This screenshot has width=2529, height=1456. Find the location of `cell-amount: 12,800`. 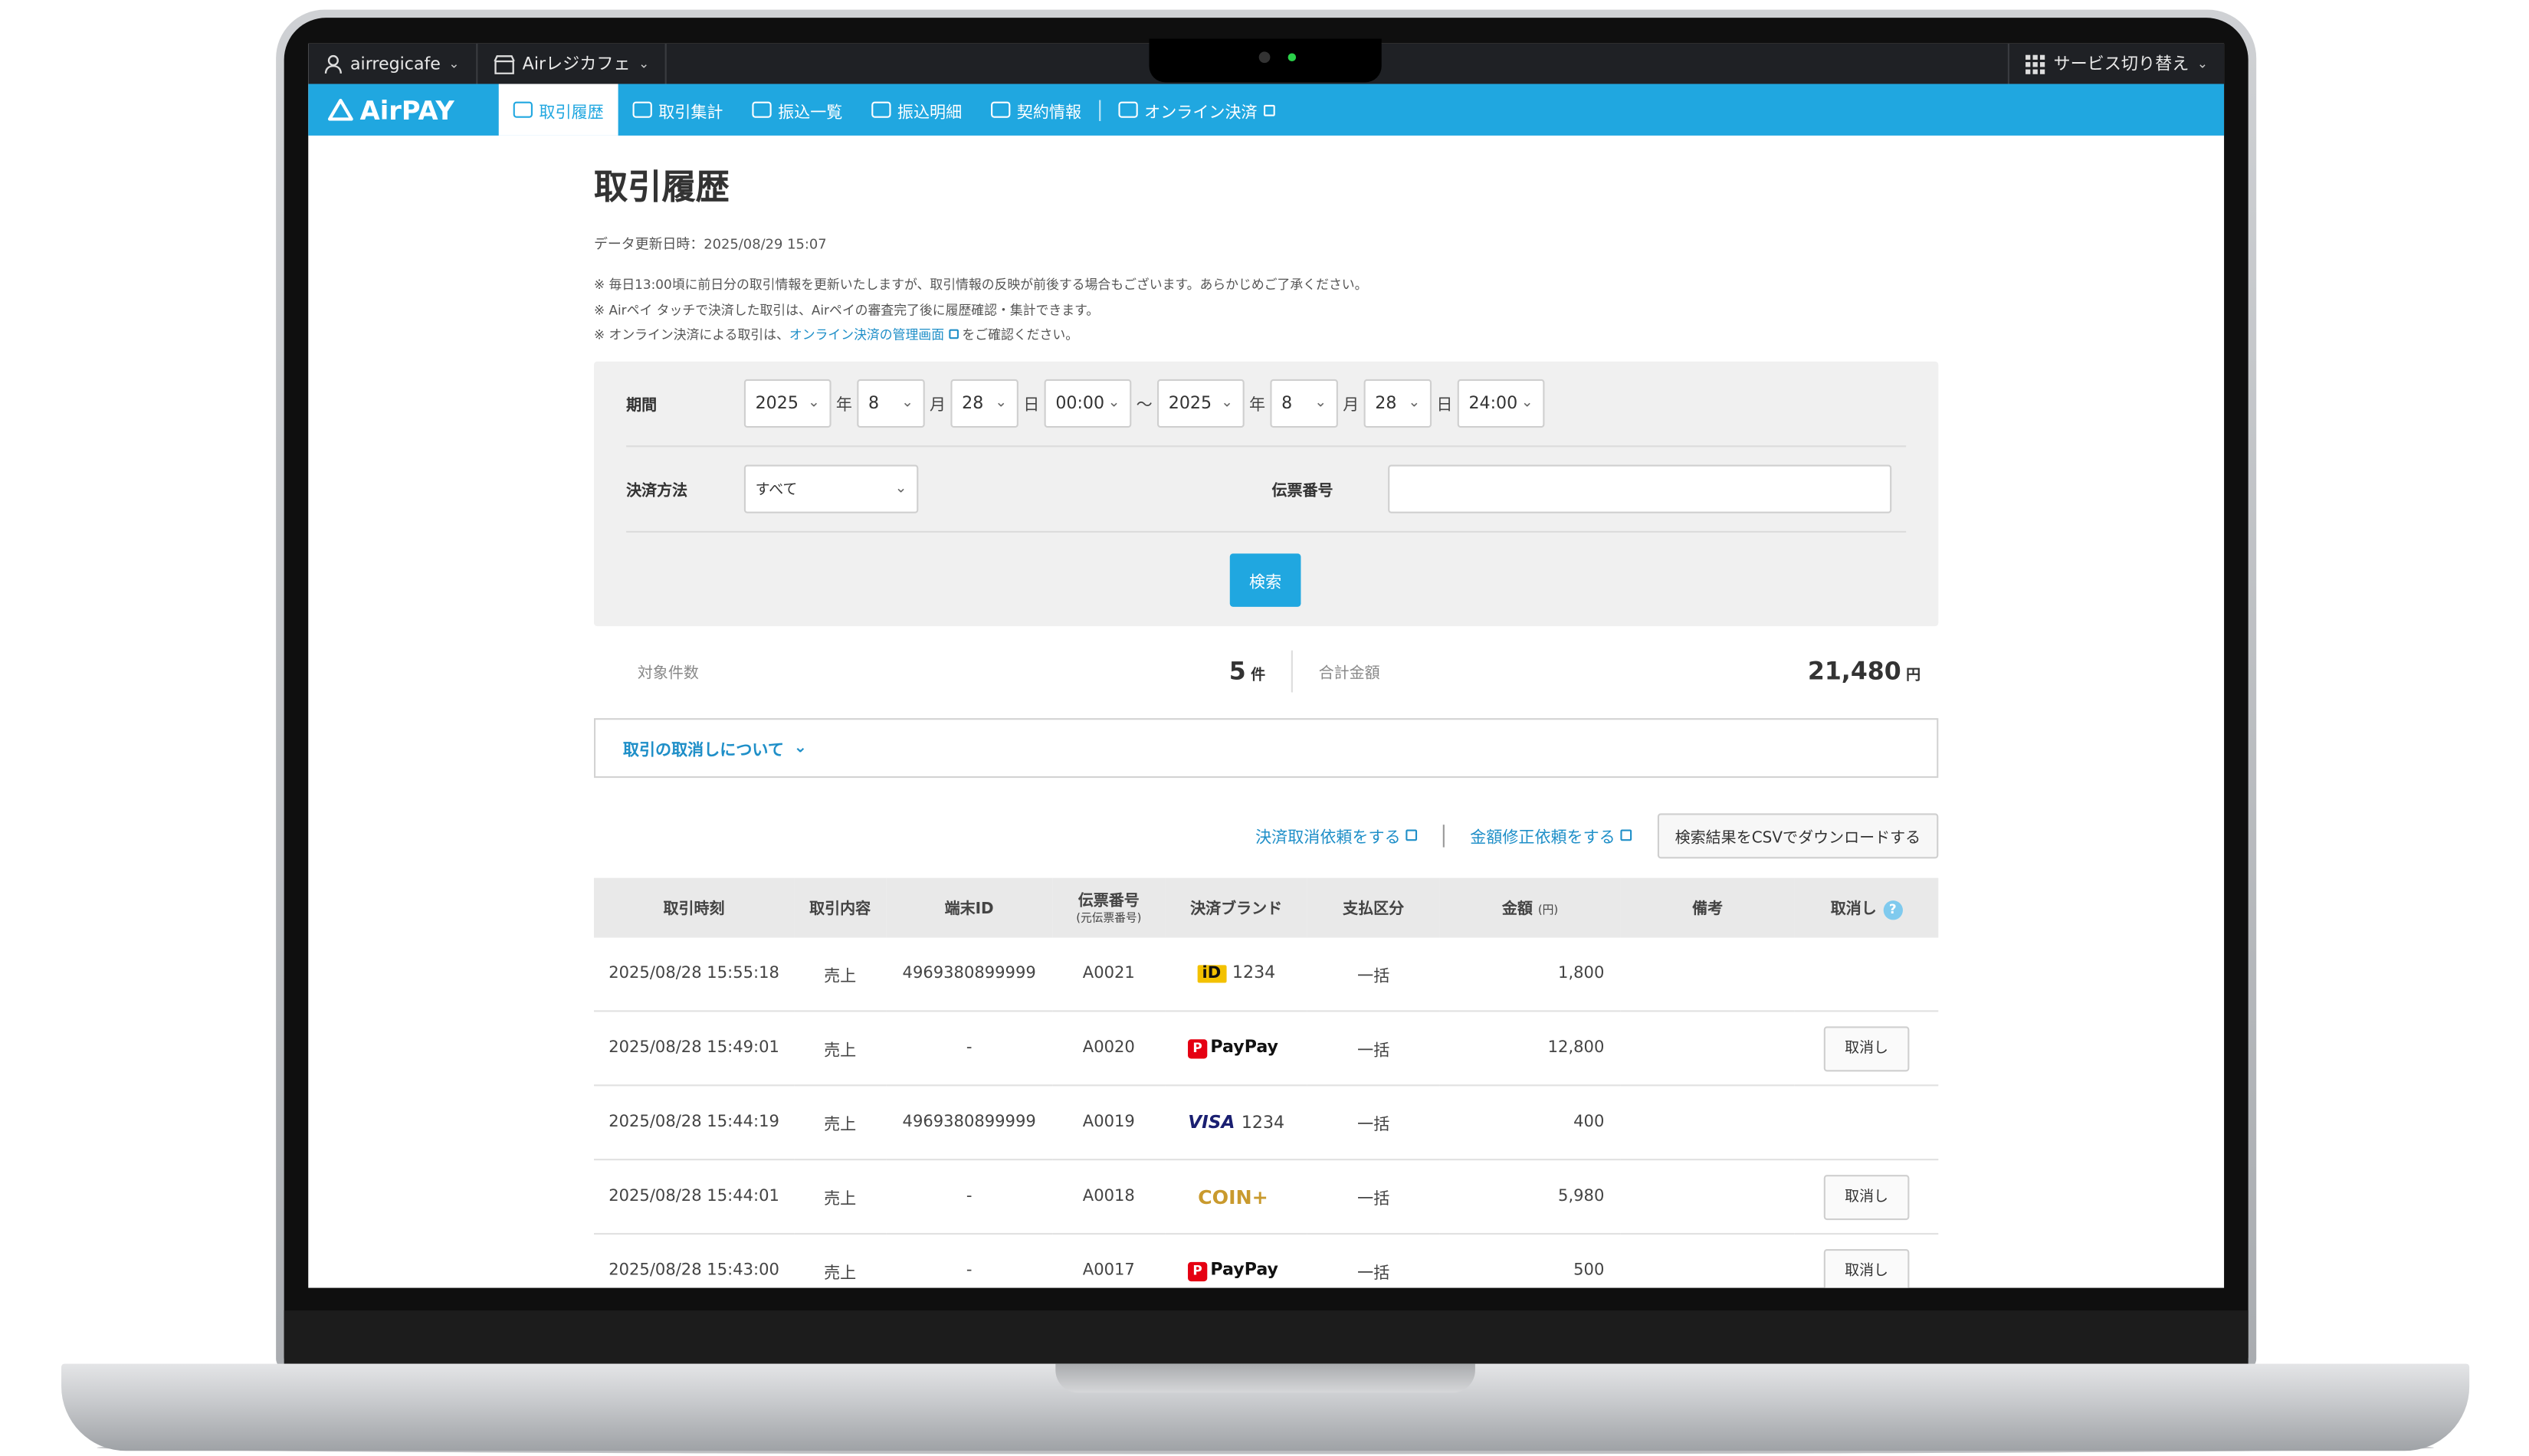

cell-amount: 12,800 is located at coordinates (1530, 1049).